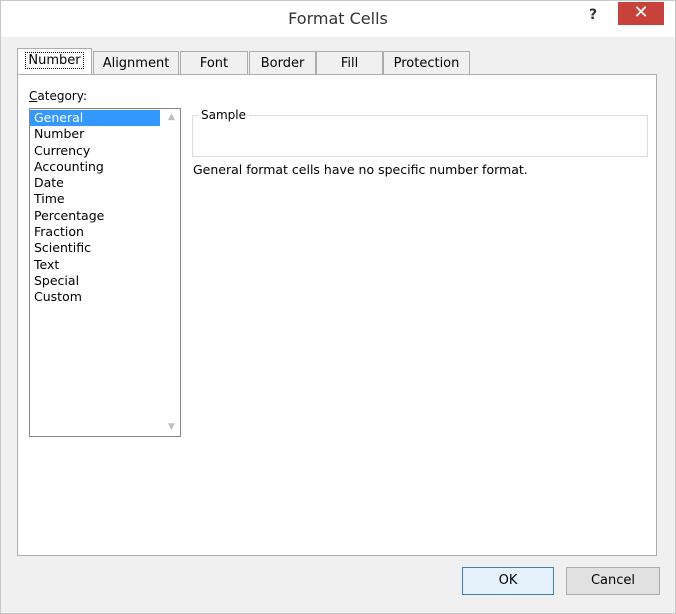 The height and width of the screenshot is (614, 676). I want to click on category-label: Category:, so click(58, 96).